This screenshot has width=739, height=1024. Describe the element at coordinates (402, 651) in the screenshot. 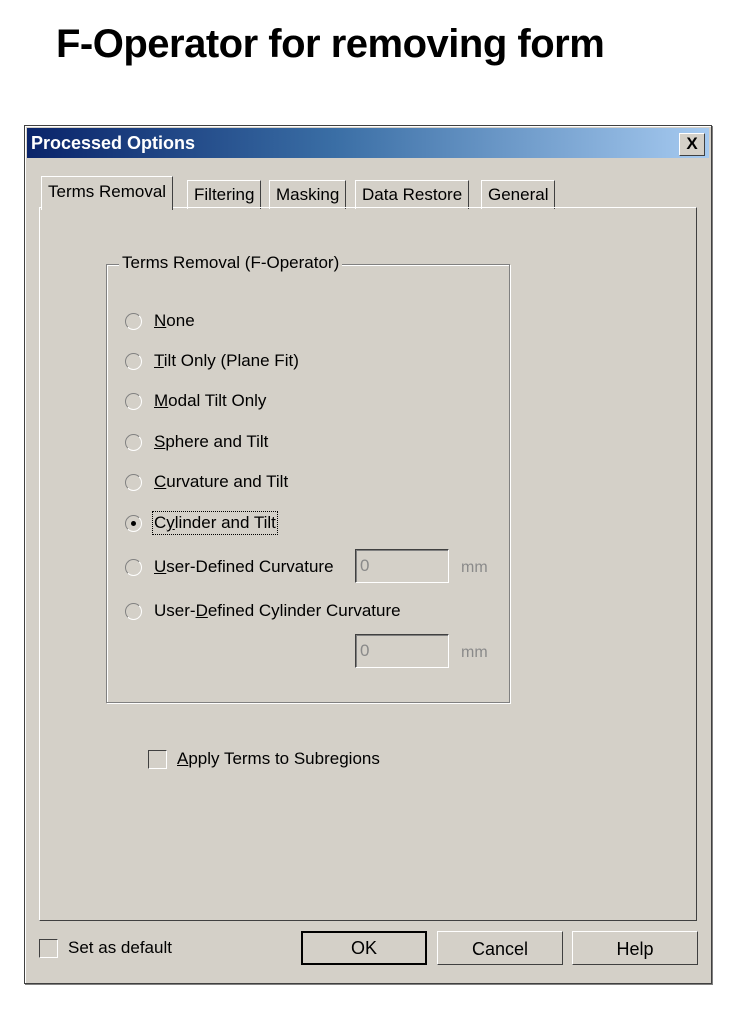

I see `cylinder-curvature-input` at that location.